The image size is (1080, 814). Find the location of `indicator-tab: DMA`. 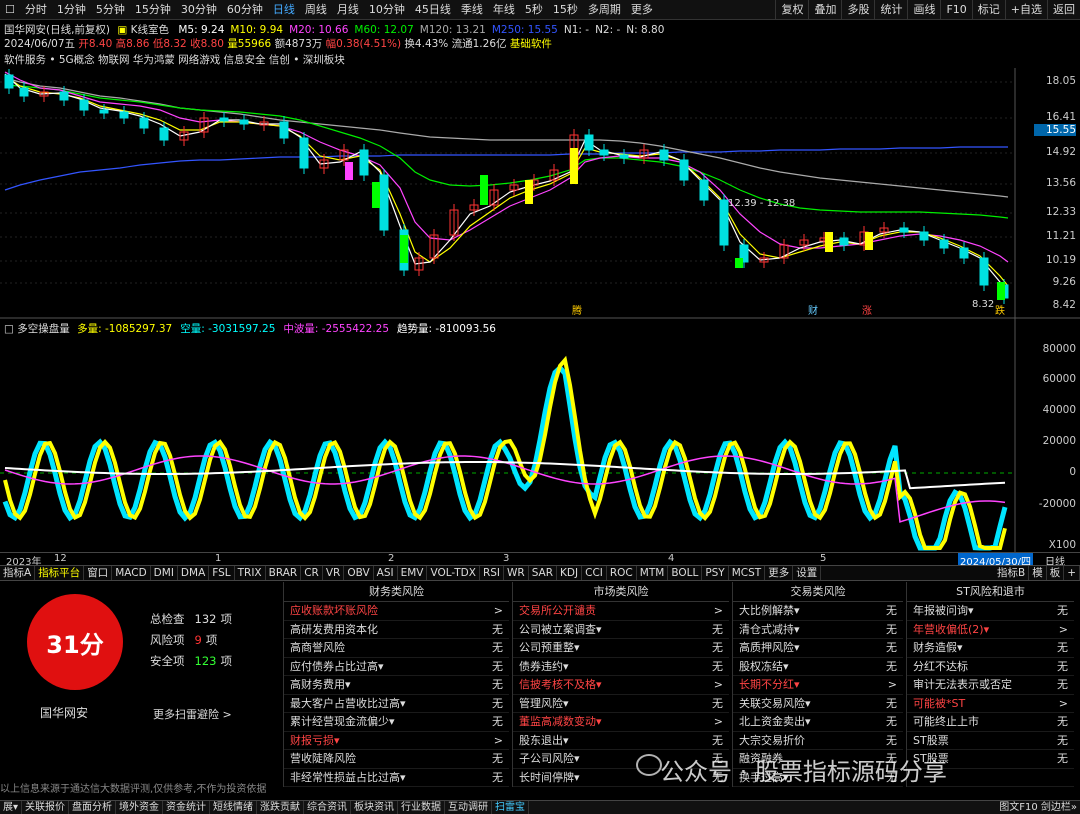

indicator-tab: DMA is located at coordinates (194, 573).